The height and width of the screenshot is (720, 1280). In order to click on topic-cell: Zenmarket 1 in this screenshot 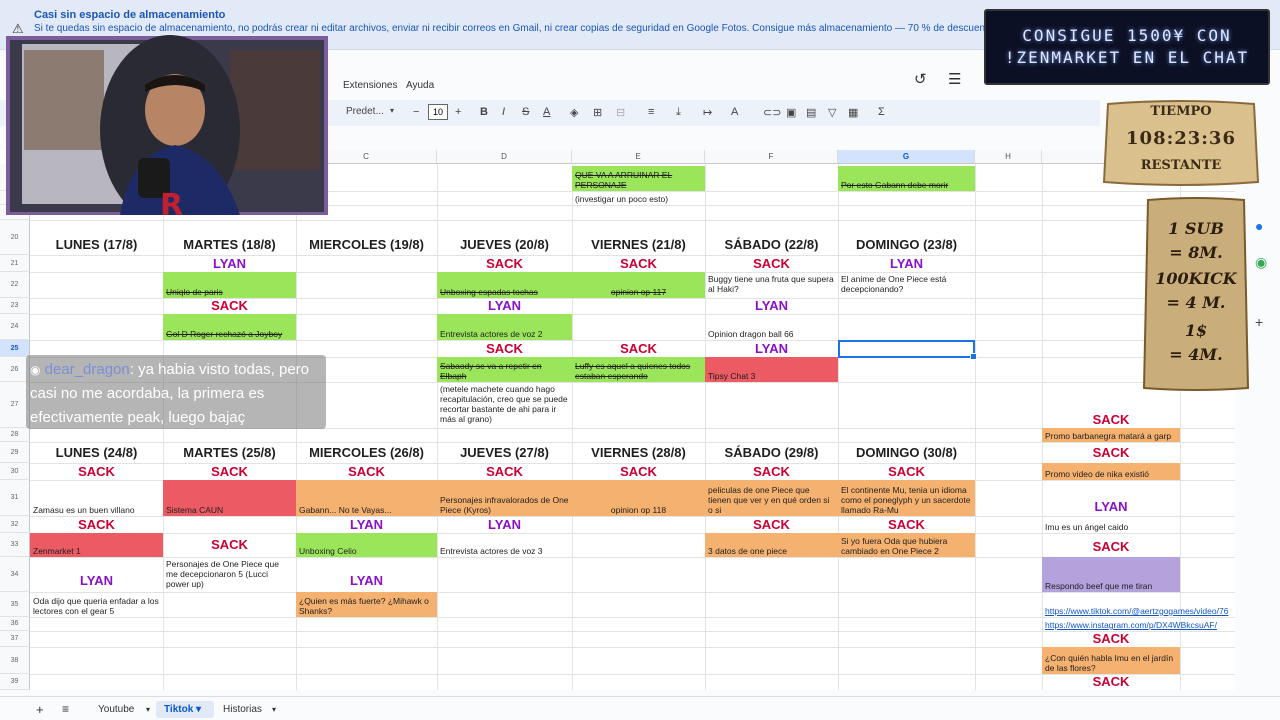, I will do `click(96, 545)`.